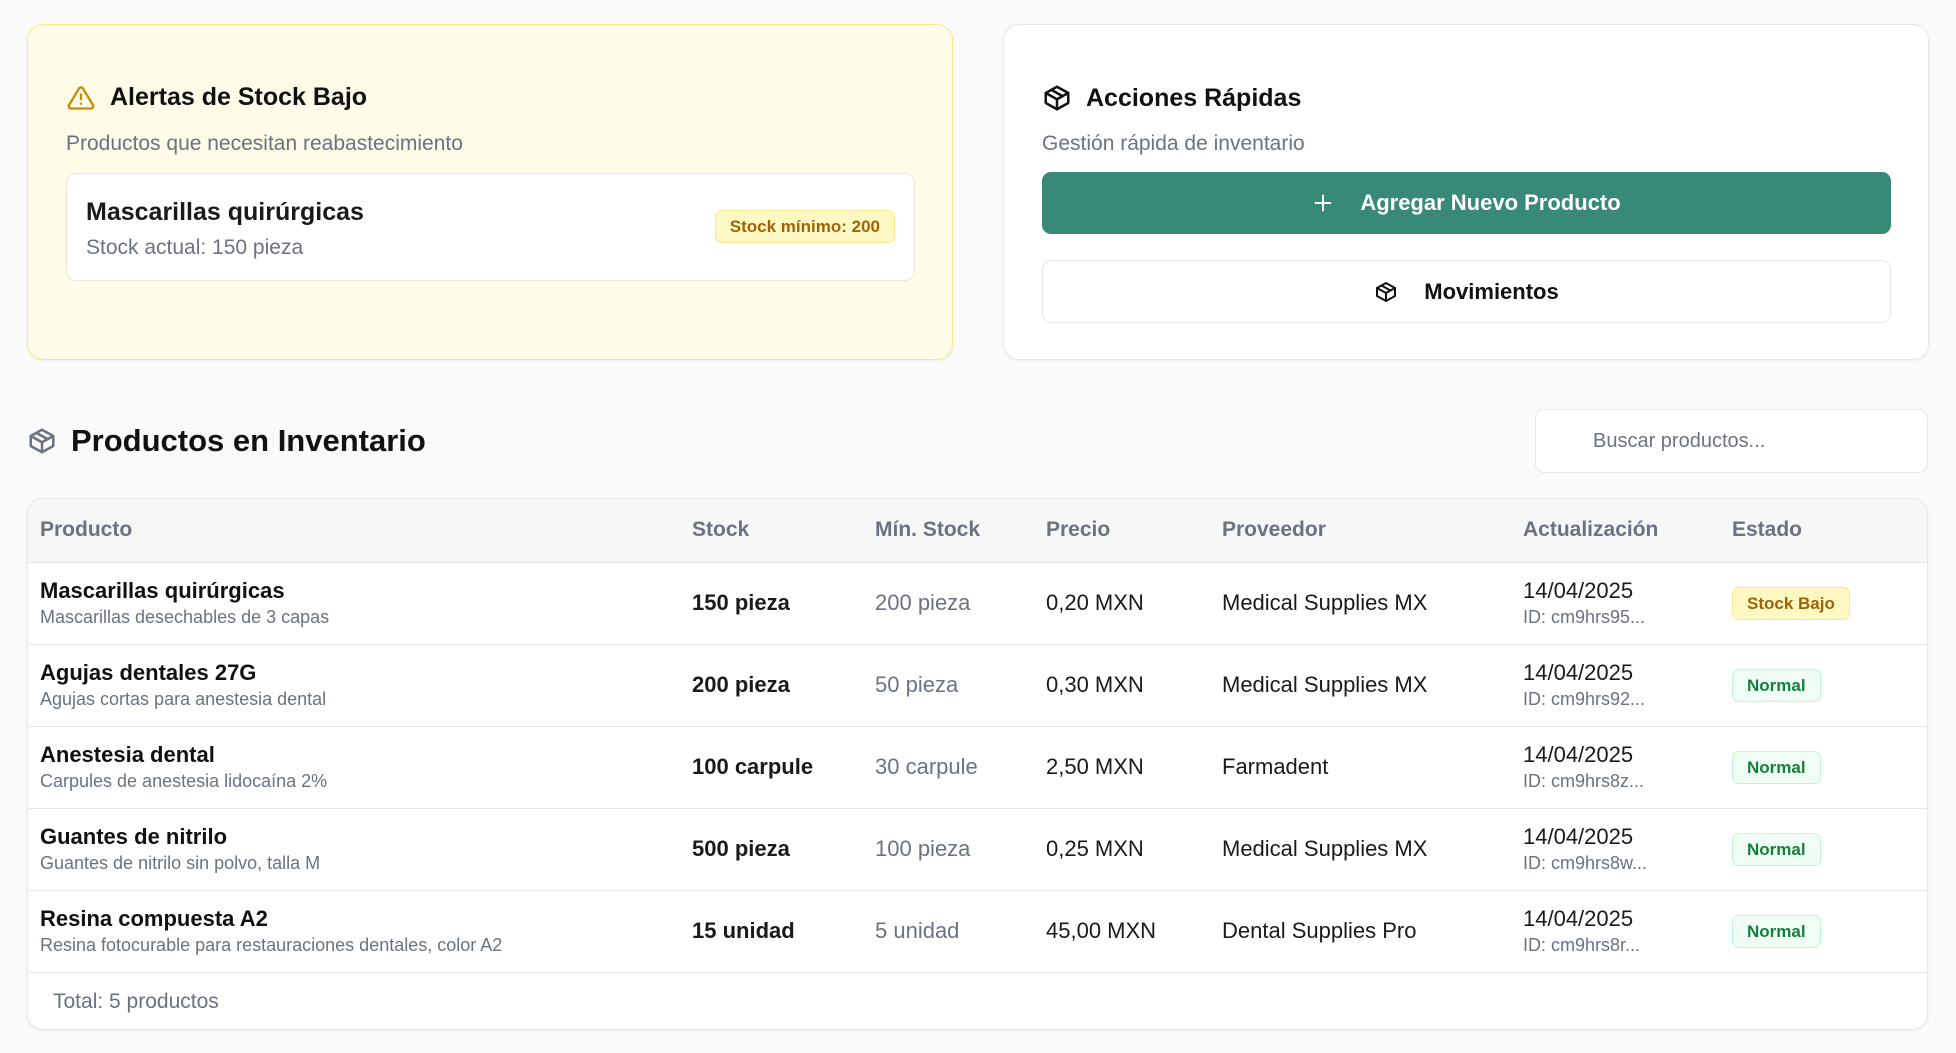 The width and height of the screenshot is (1956, 1053). What do you see at coordinates (162, 590) in the screenshot?
I see `product-name: Mascarillas quirúrgicas` at bounding box center [162, 590].